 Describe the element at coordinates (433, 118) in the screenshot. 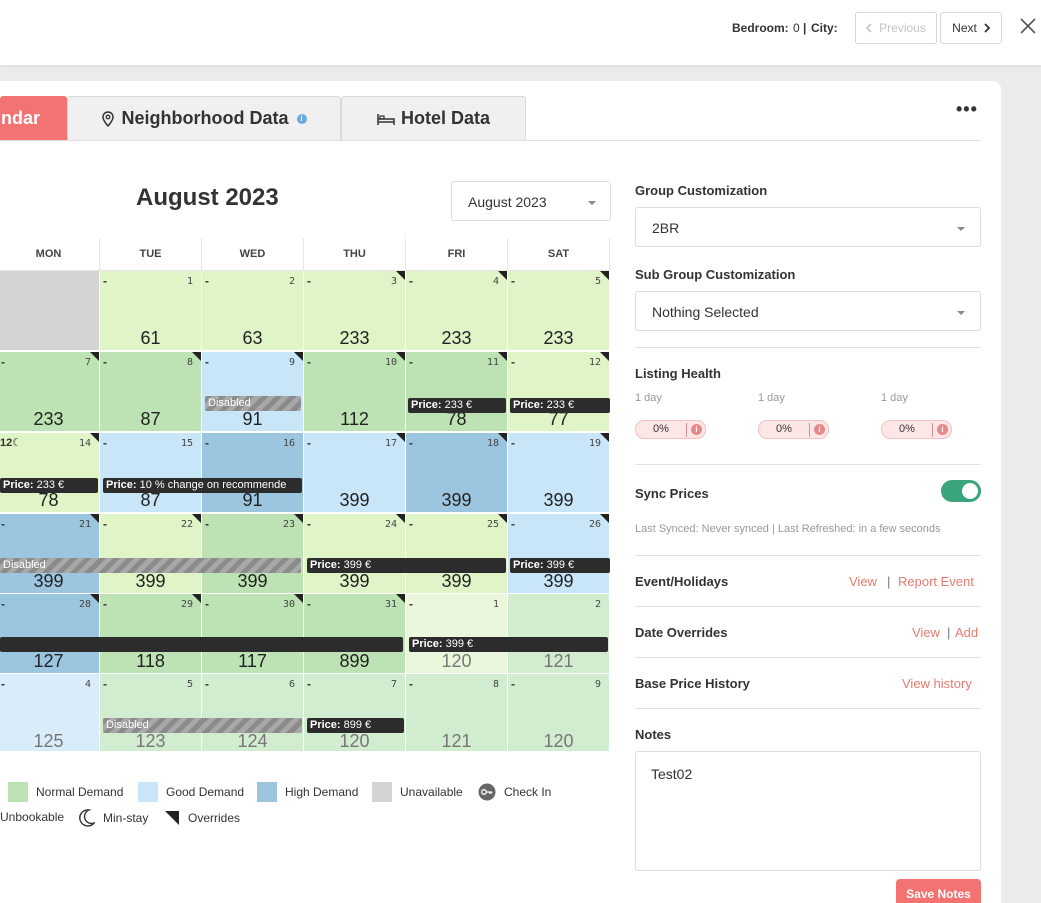

I see `tab-hotel-data: Hotel Data` at that location.